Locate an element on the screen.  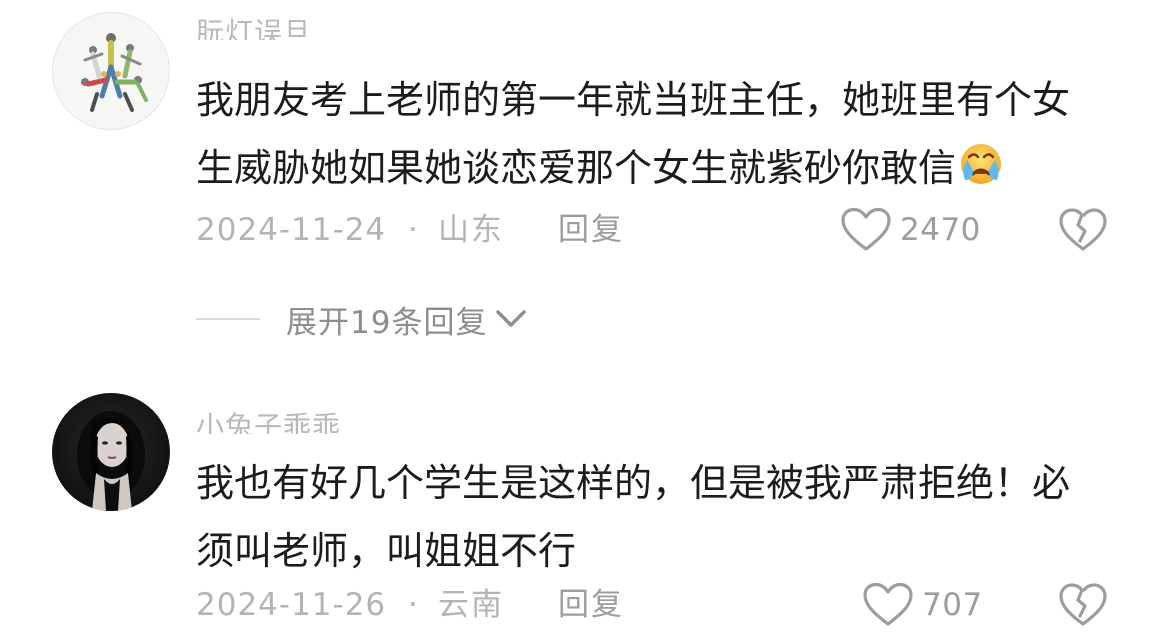
like-count: 707 is located at coordinates (952, 605).